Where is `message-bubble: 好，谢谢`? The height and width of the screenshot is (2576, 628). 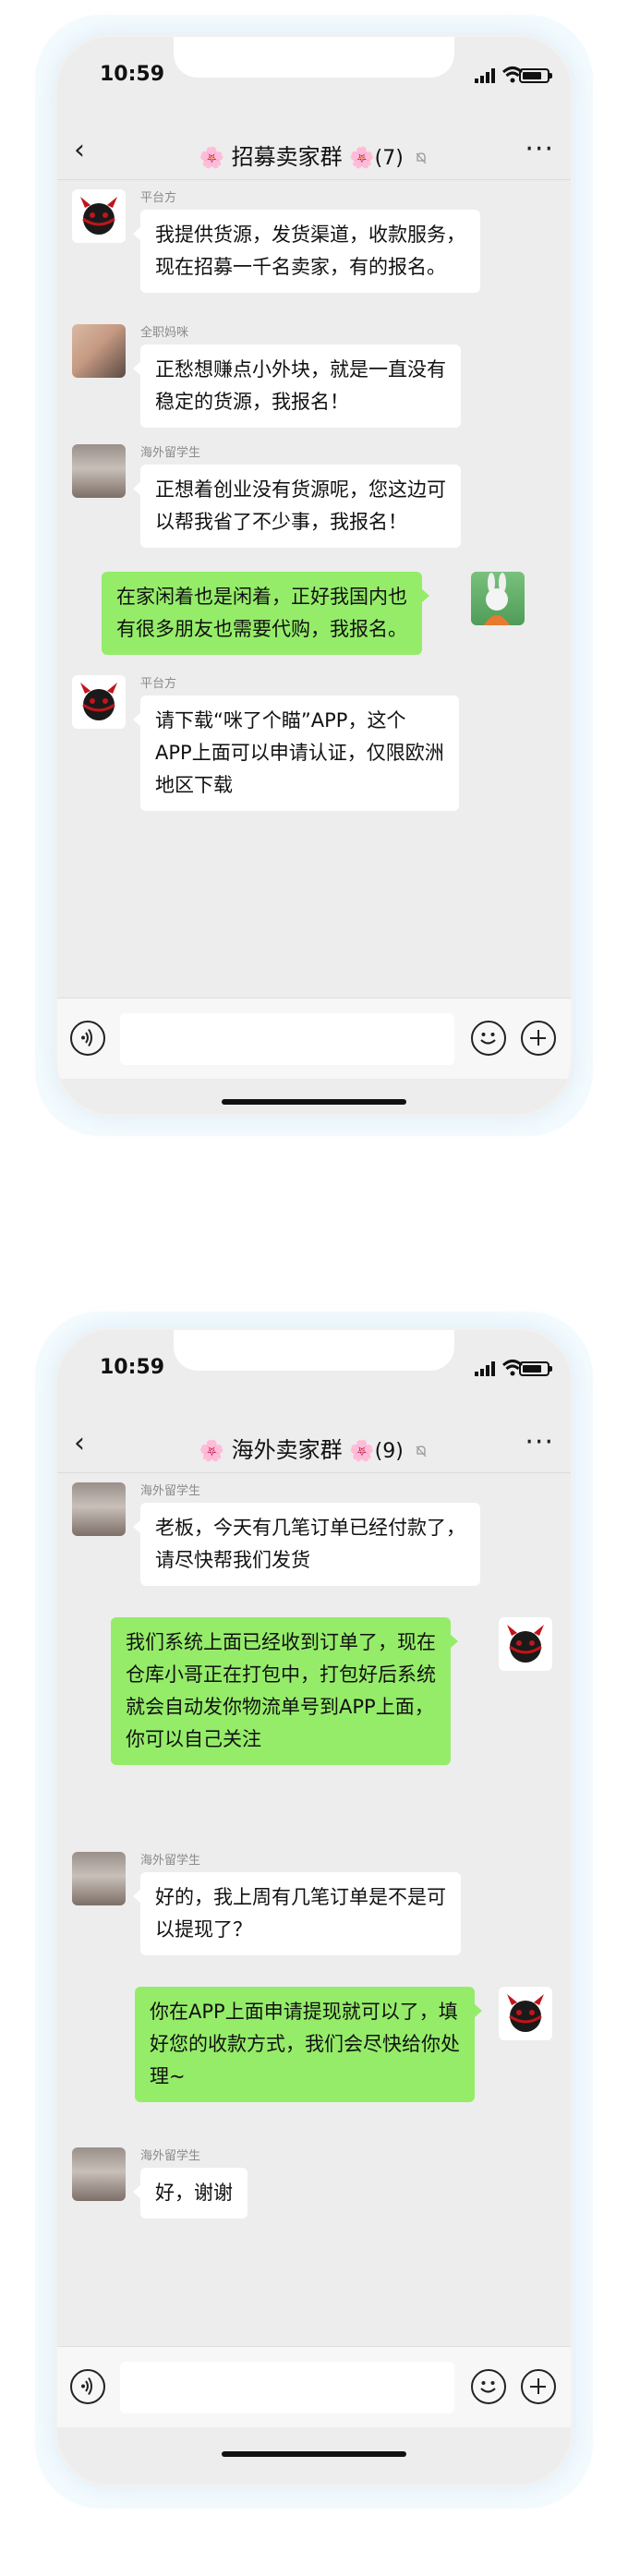
message-bubble: 好，谢谢 is located at coordinates (190, 2193).